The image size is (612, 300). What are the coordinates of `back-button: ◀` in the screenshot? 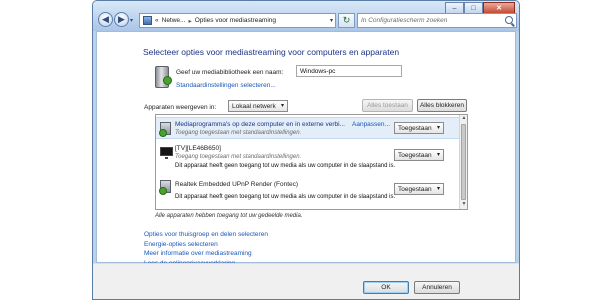 It's located at (105, 19).